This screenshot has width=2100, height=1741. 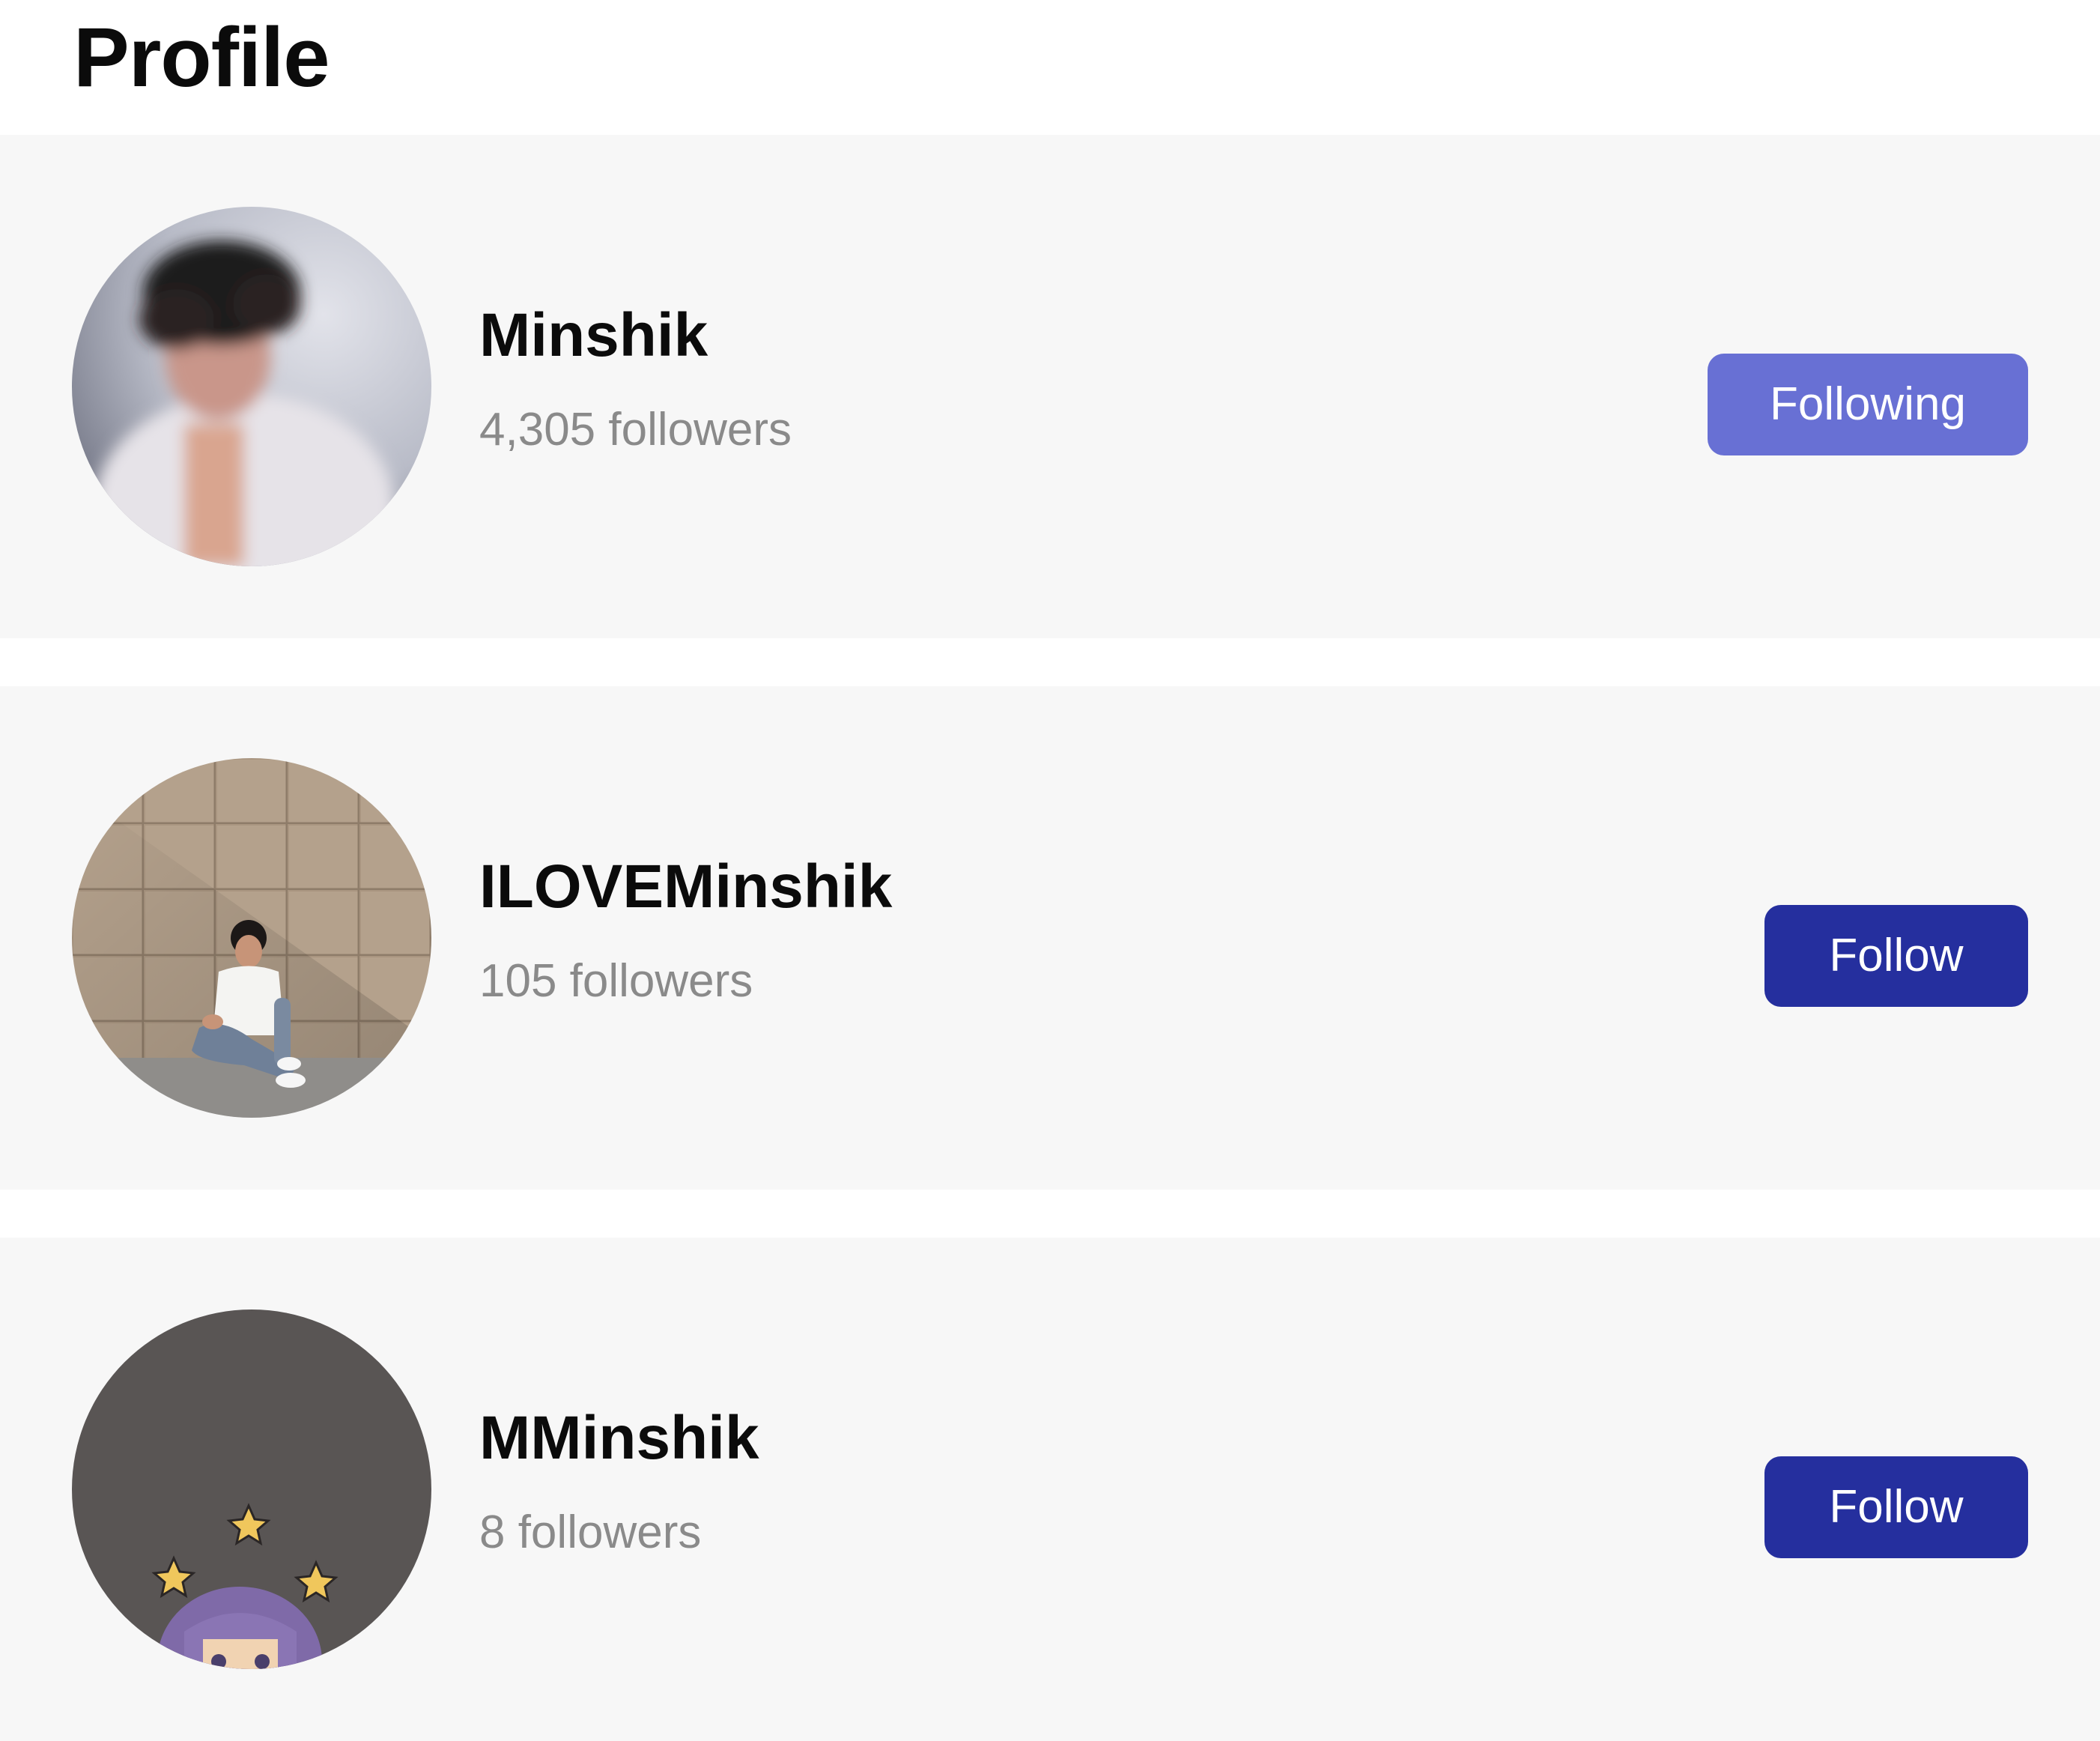 I want to click on anime-character-with-stars-drawing-icon, so click(x=251, y=1489).